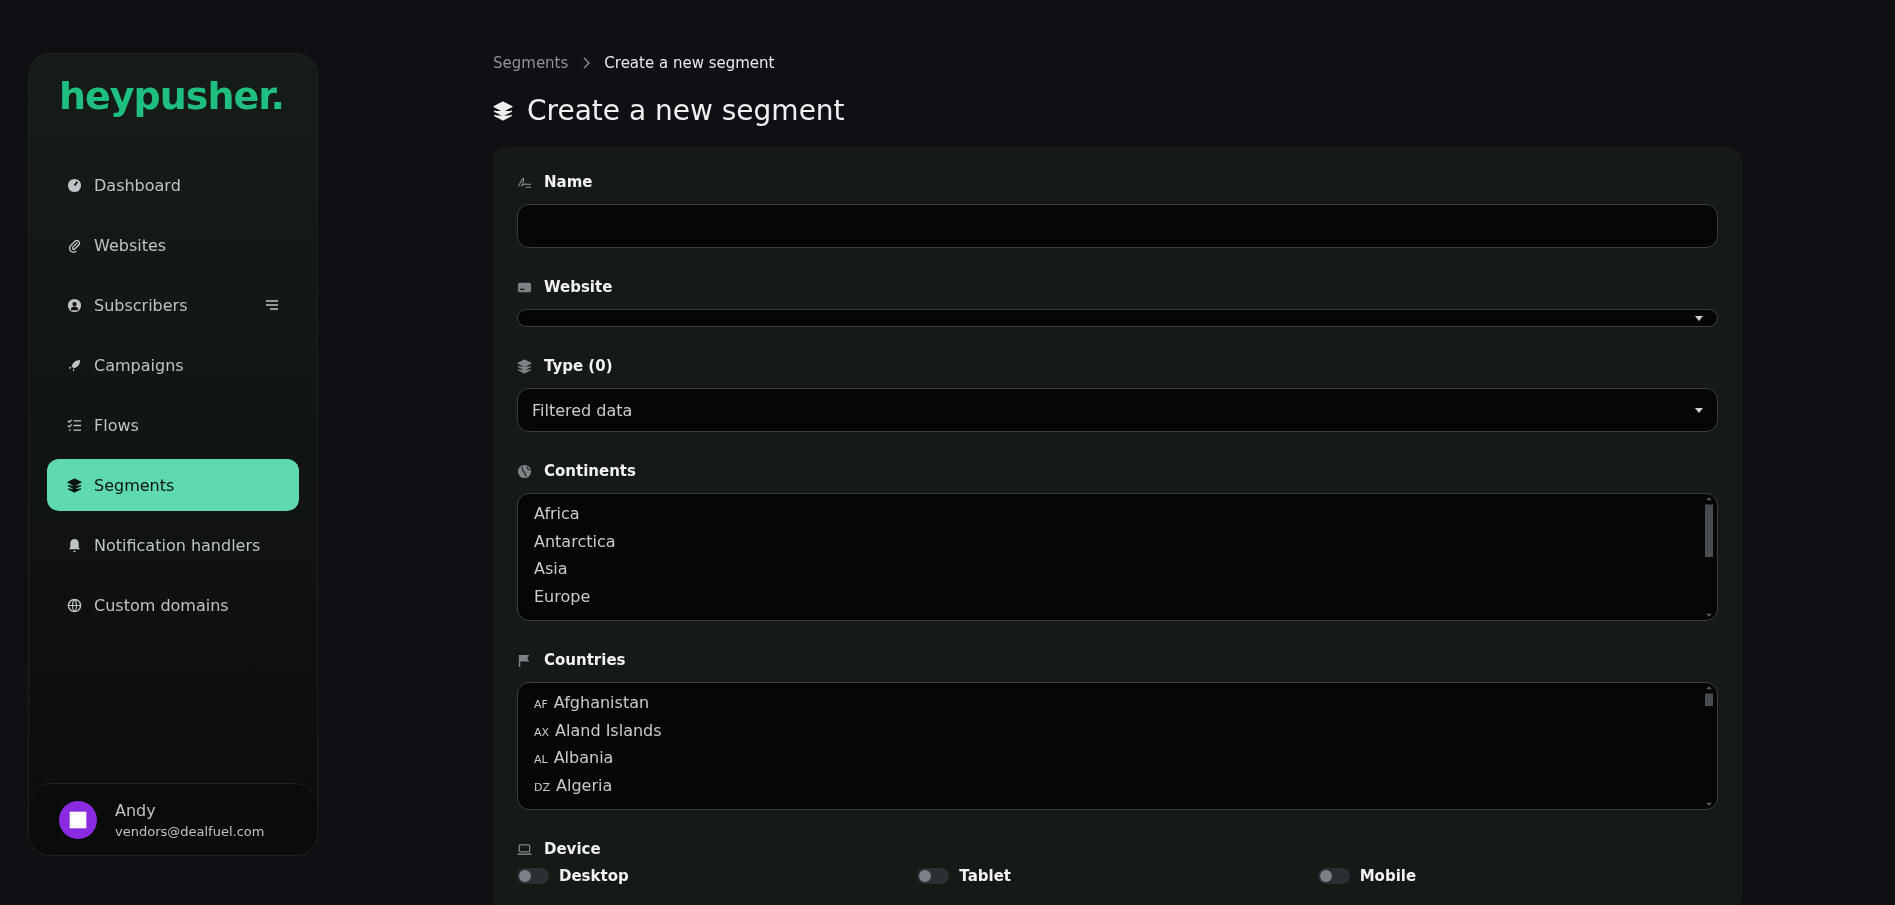 The width and height of the screenshot is (1895, 905). Describe the element at coordinates (173, 485) in the screenshot. I see `sidebar-item: Segments` at that location.